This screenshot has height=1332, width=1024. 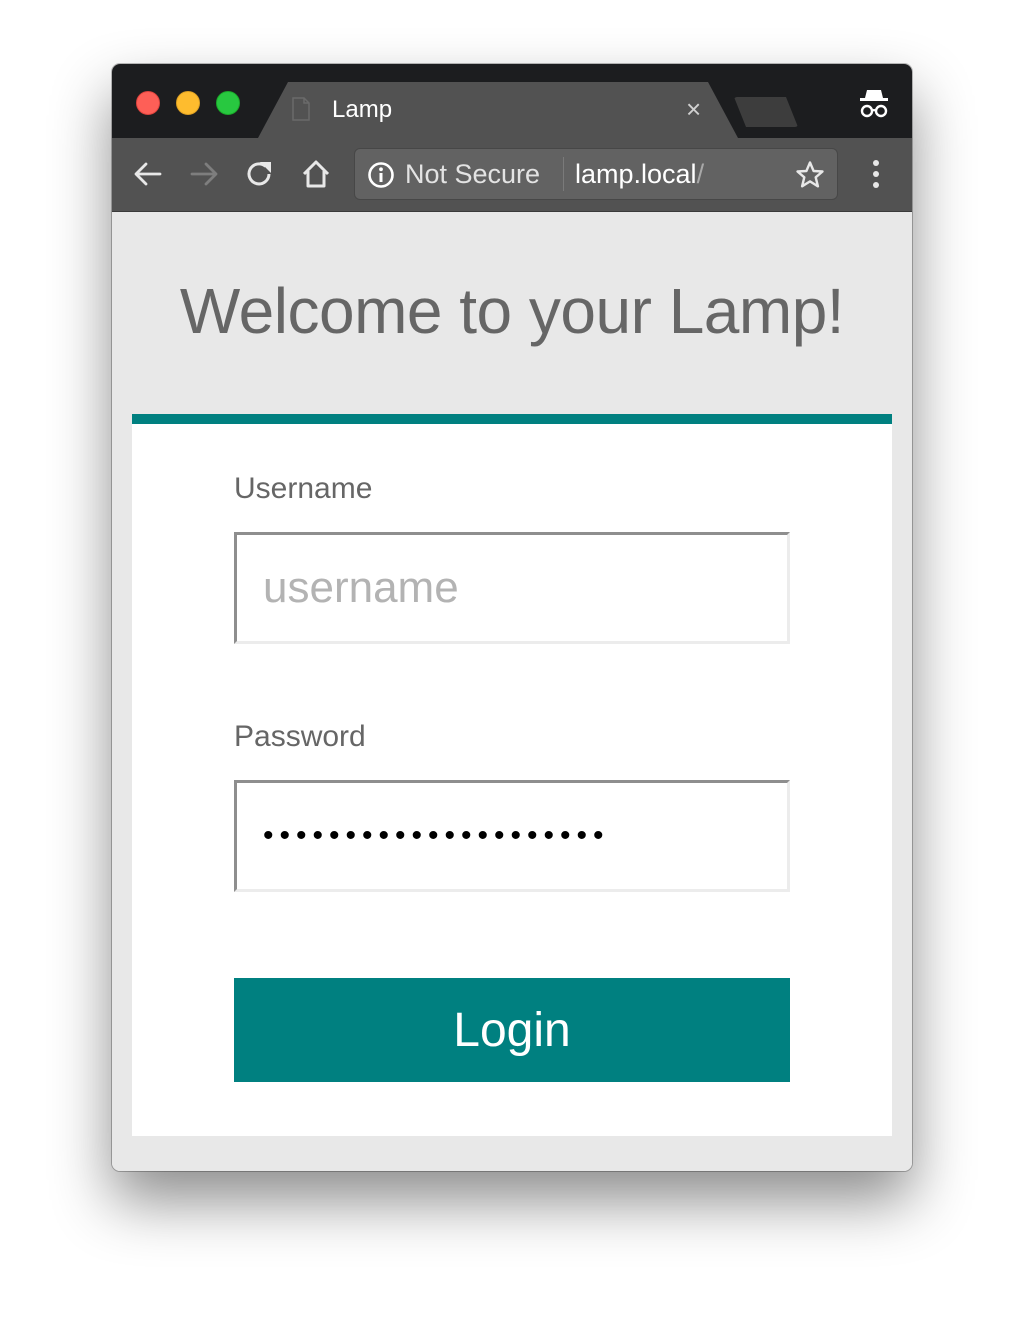 What do you see at coordinates (228, 103) in the screenshot?
I see `maximize-window-button` at bounding box center [228, 103].